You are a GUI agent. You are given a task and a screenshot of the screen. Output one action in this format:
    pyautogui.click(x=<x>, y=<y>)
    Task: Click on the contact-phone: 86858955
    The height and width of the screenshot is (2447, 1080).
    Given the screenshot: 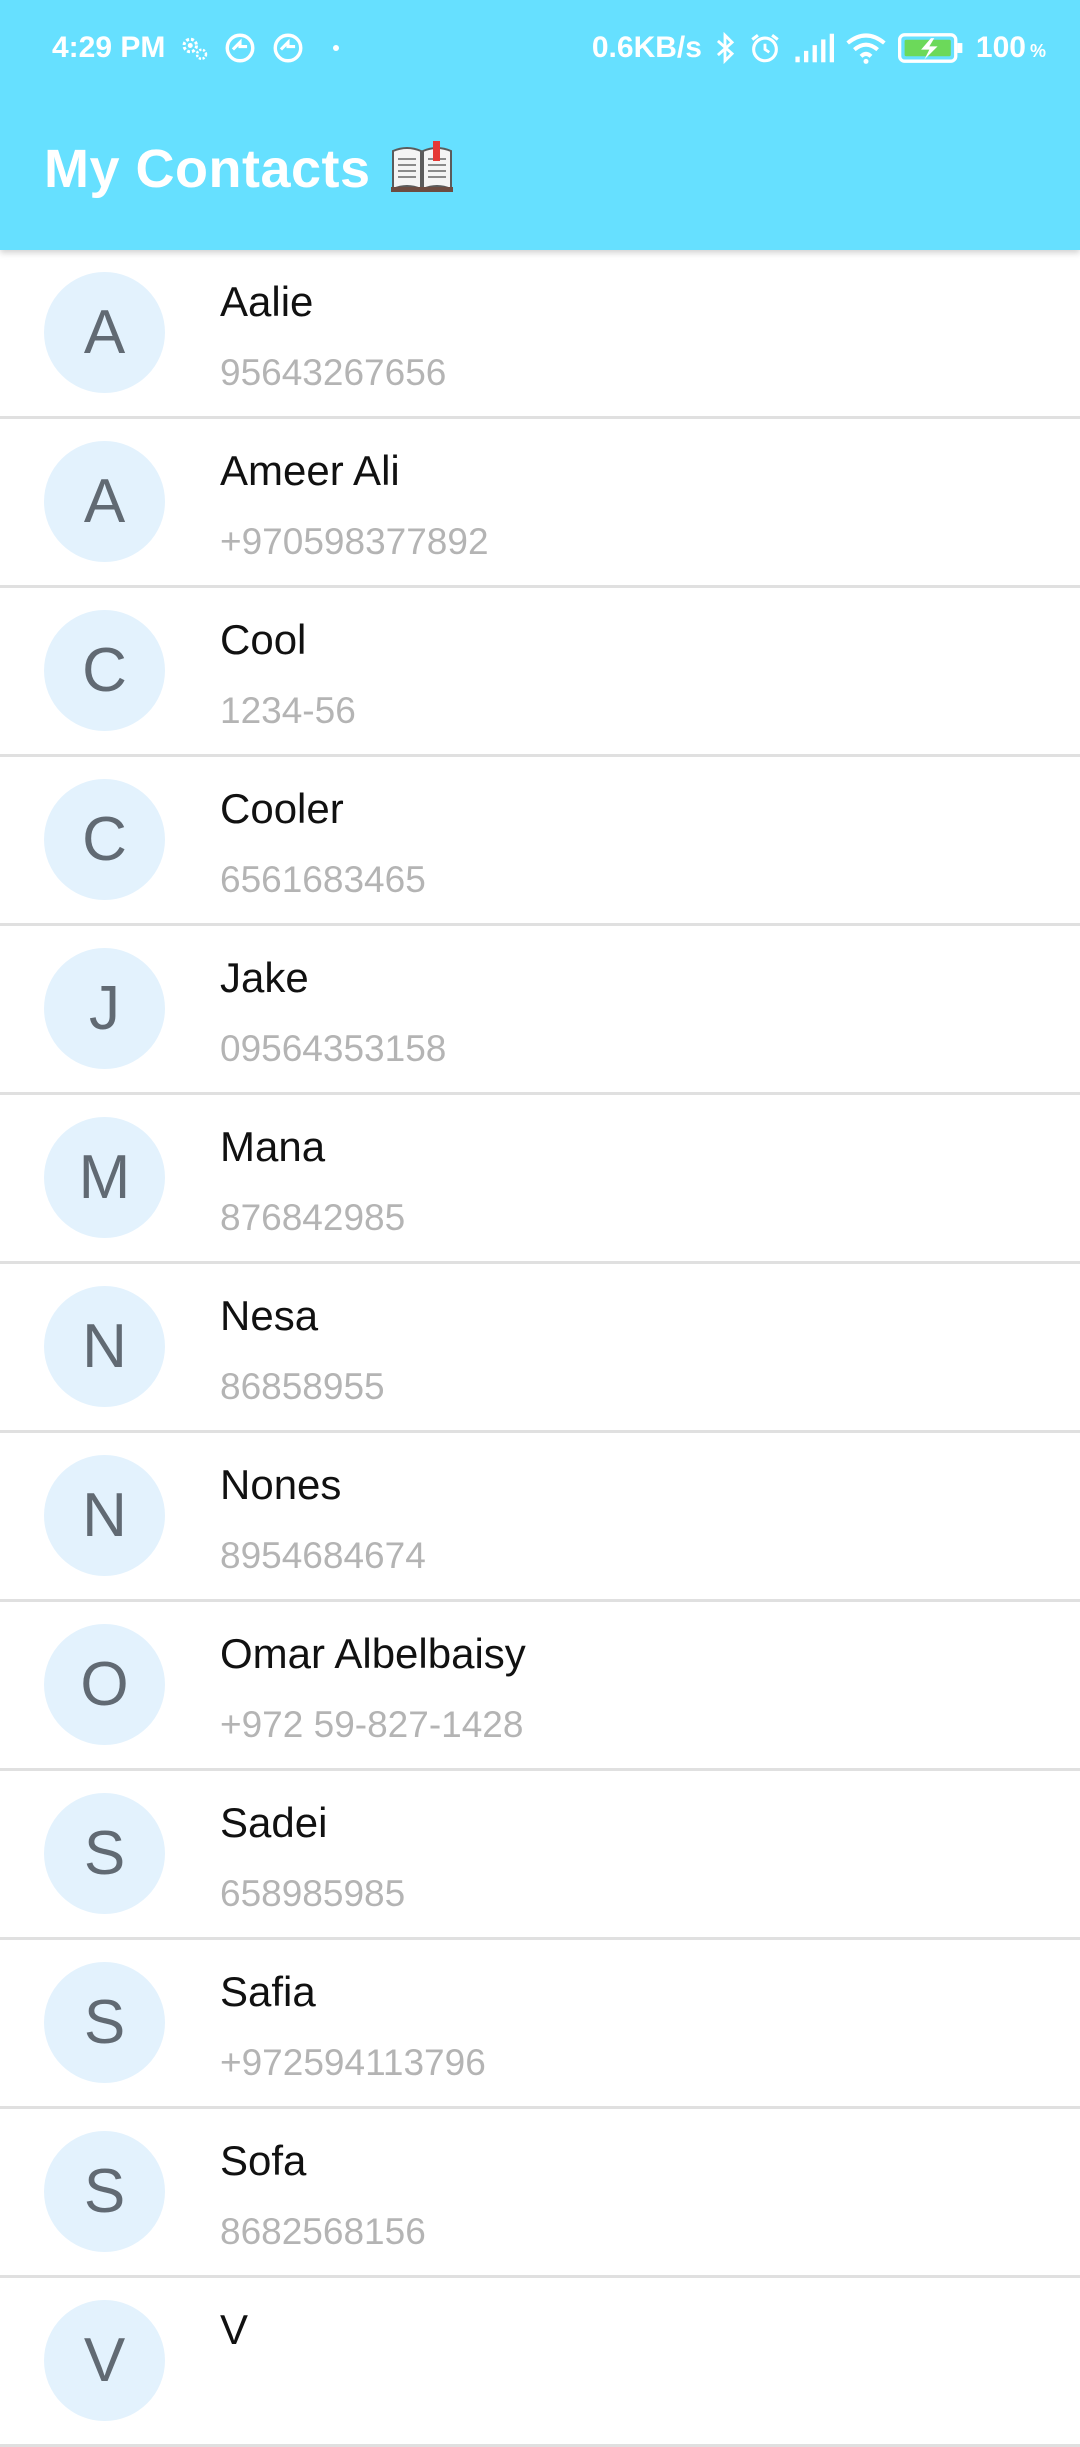 What is the action you would take?
    pyautogui.click(x=302, y=1386)
    